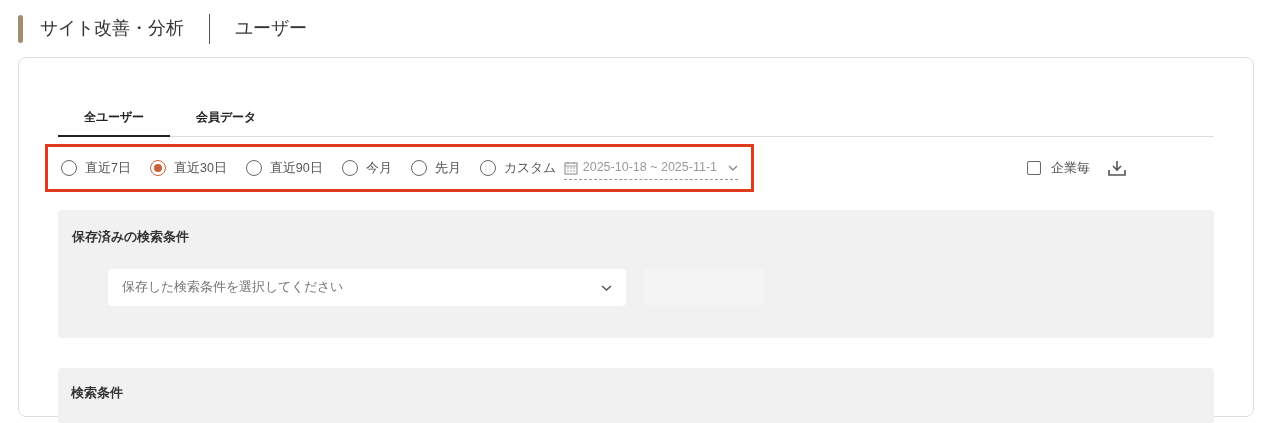 The width and height of the screenshot is (1268, 423). Describe the element at coordinates (271, 28) in the screenshot. I see `page-title: ユーザー` at that location.